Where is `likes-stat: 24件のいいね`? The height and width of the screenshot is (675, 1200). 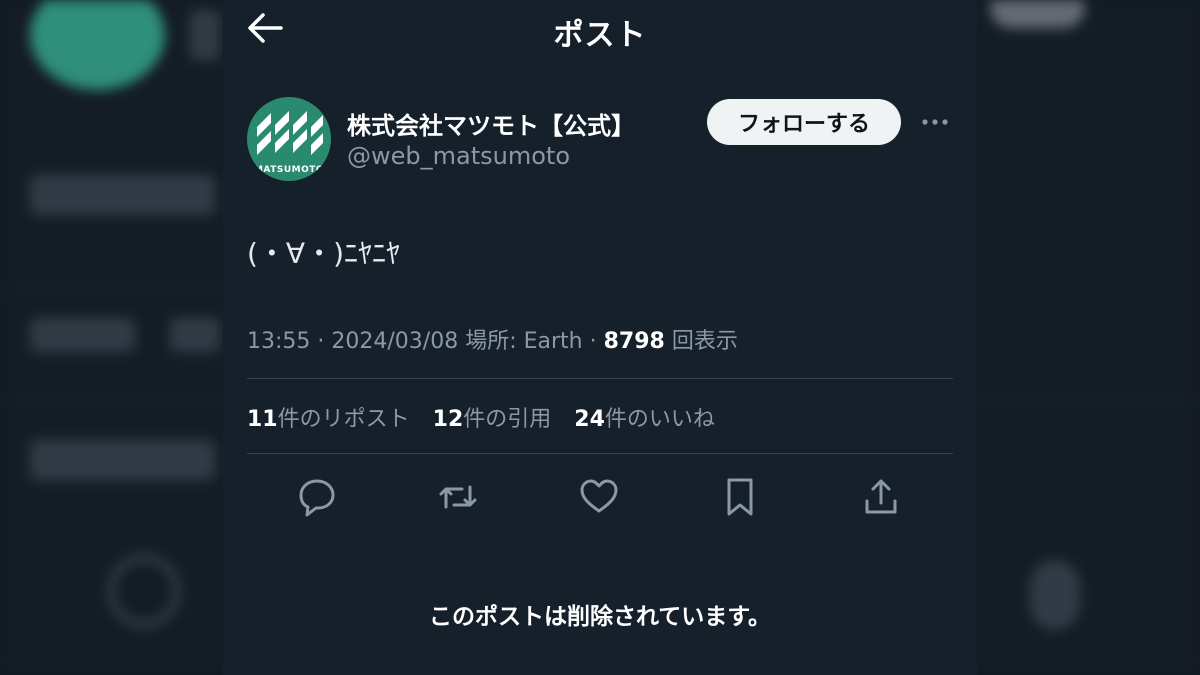 likes-stat: 24件のいいね is located at coordinates (644, 419).